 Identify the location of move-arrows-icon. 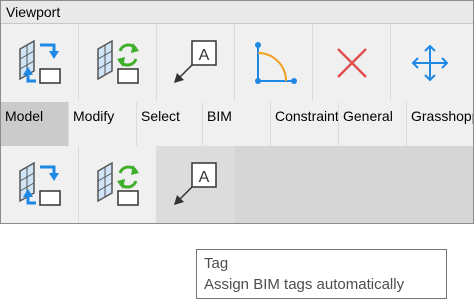
(430, 62).